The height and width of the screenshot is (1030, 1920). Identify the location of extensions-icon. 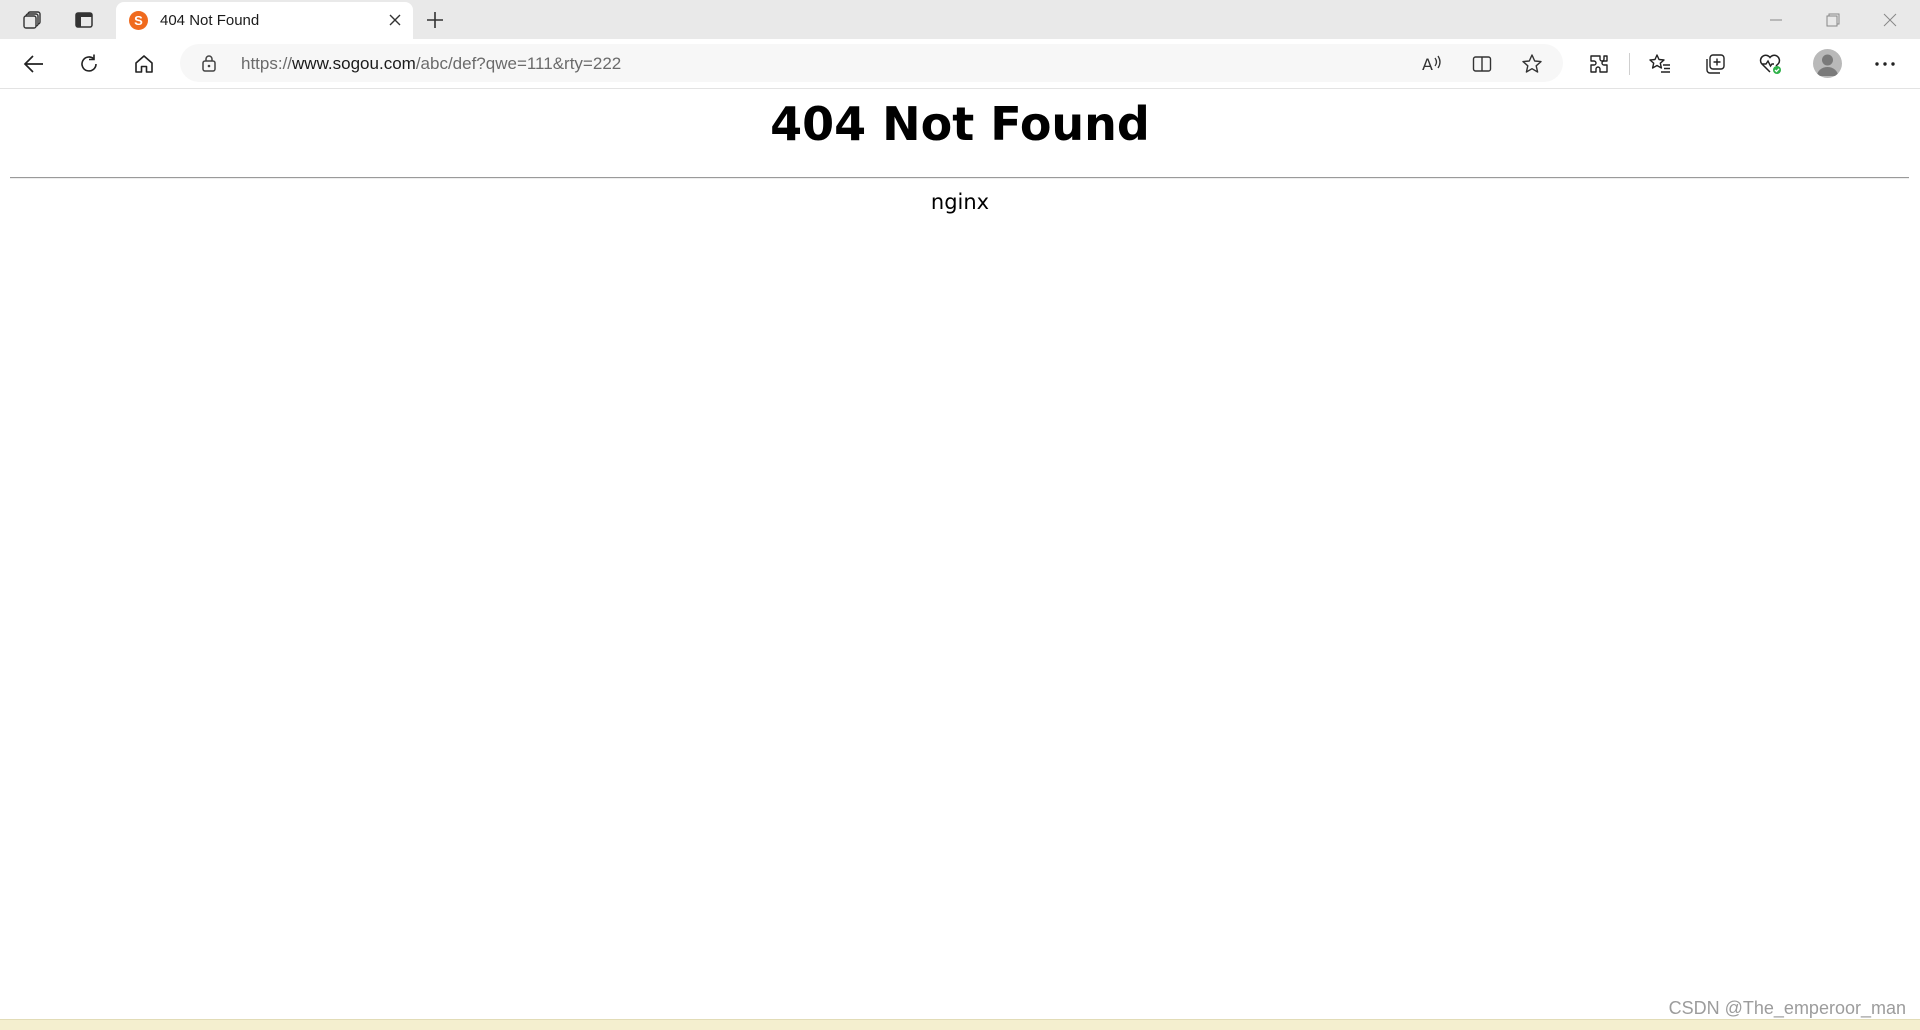
(1599, 64).